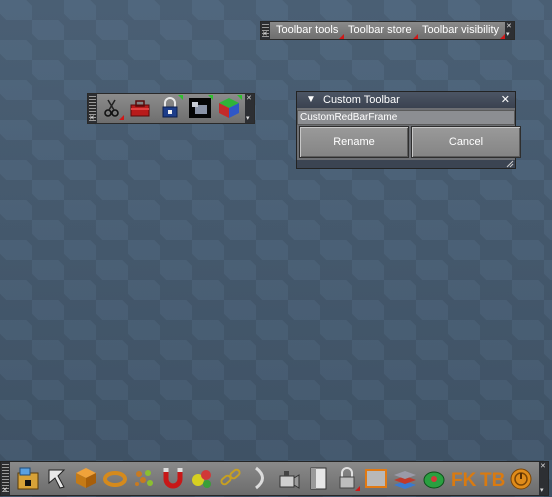 The height and width of the screenshot is (497, 552). Describe the element at coordinates (274, 478) in the screenshot. I see `main-toolbar: ✕ FK TB ✕ ▾` at that location.